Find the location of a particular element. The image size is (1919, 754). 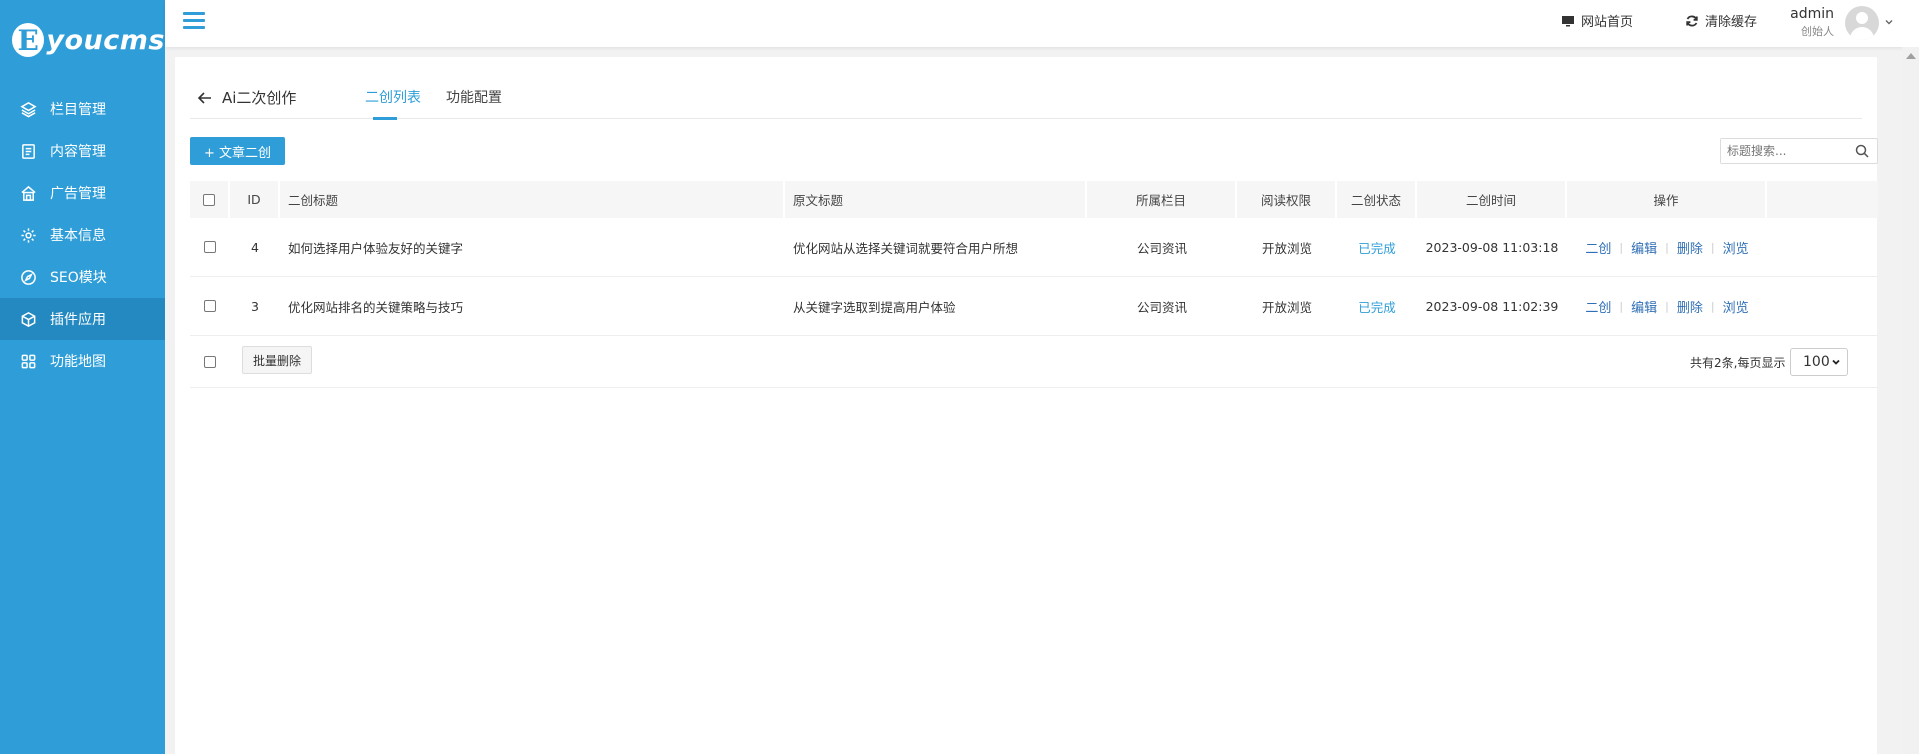

footer-select-all-checkbox is located at coordinates (210, 361).